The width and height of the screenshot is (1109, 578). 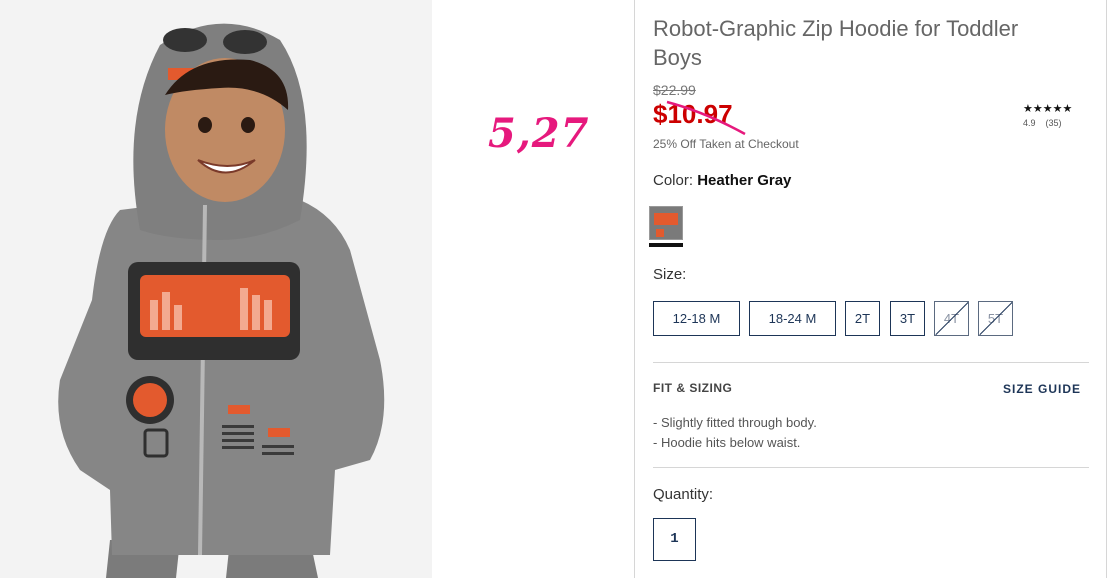 What do you see at coordinates (735, 423) in the screenshot?
I see `fit-detail-item: Slightly fitted through body.` at bounding box center [735, 423].